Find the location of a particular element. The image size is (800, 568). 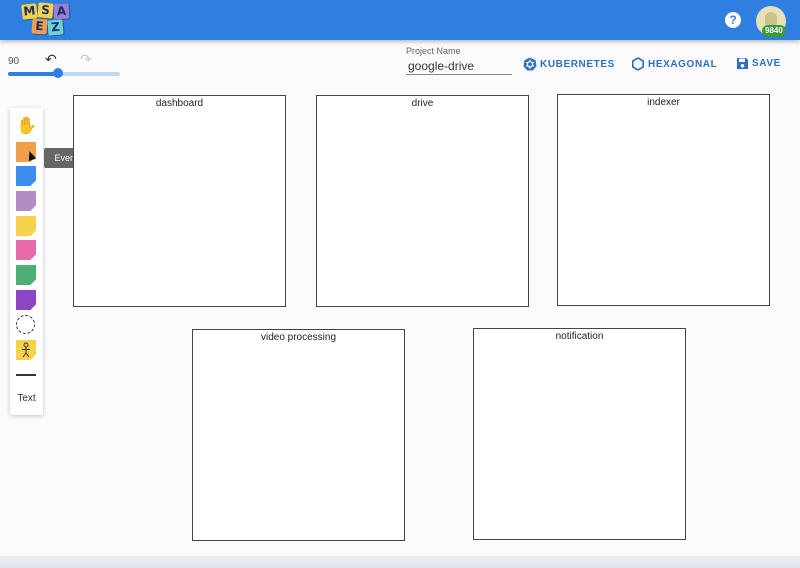

command-sticker is located at coordinates (26, 176).